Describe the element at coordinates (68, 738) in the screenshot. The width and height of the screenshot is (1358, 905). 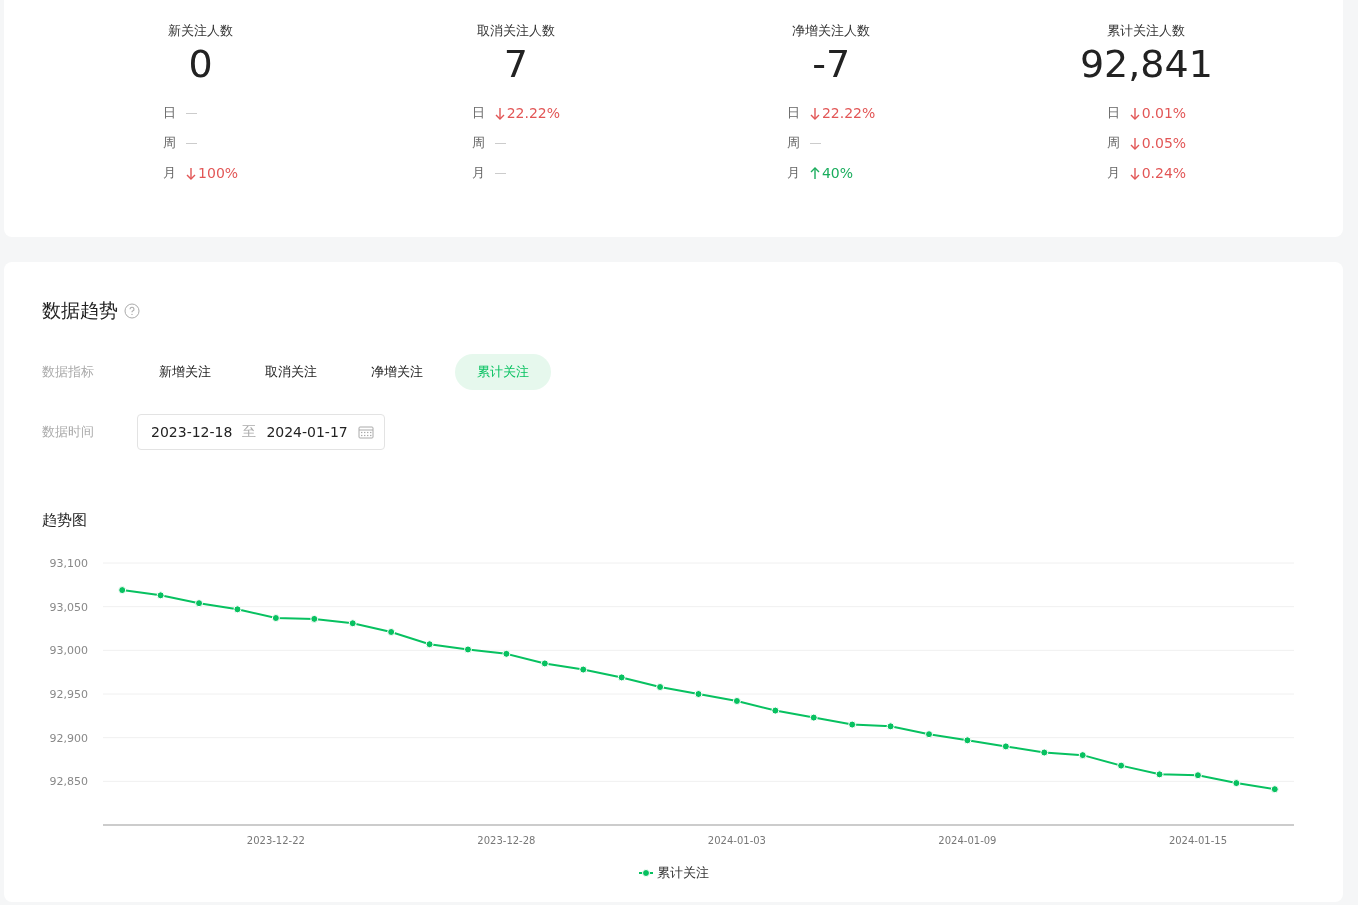
I see `y-axis-label: 92,900` at that location.